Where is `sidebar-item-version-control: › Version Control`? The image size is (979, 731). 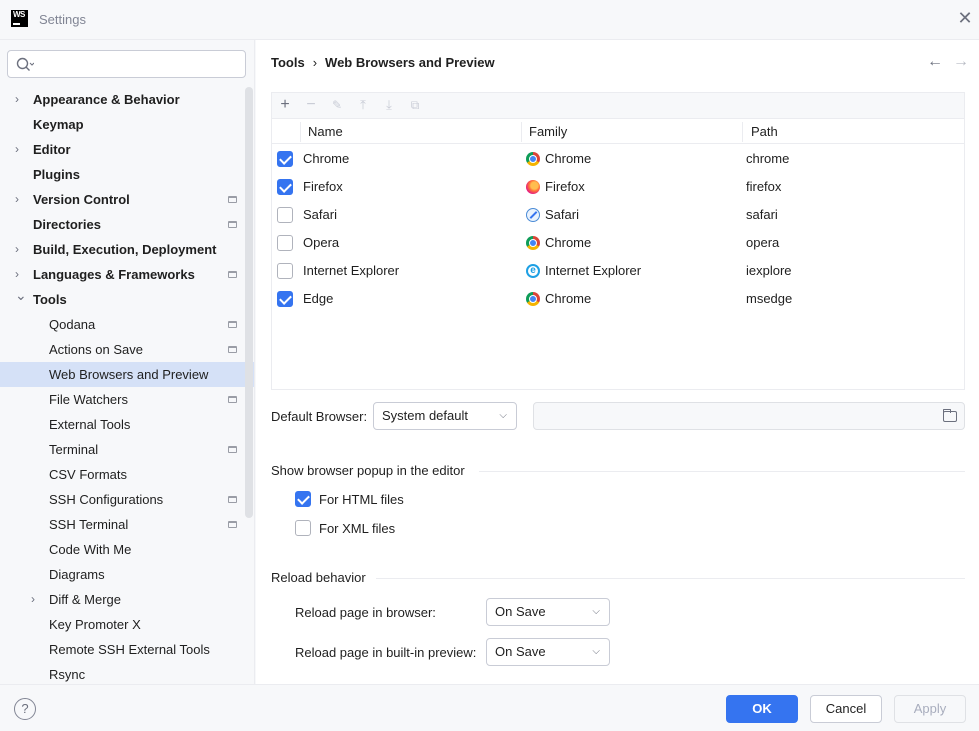
sidebar-item-version-control: › Version Control is located at coordinates (121, 199).